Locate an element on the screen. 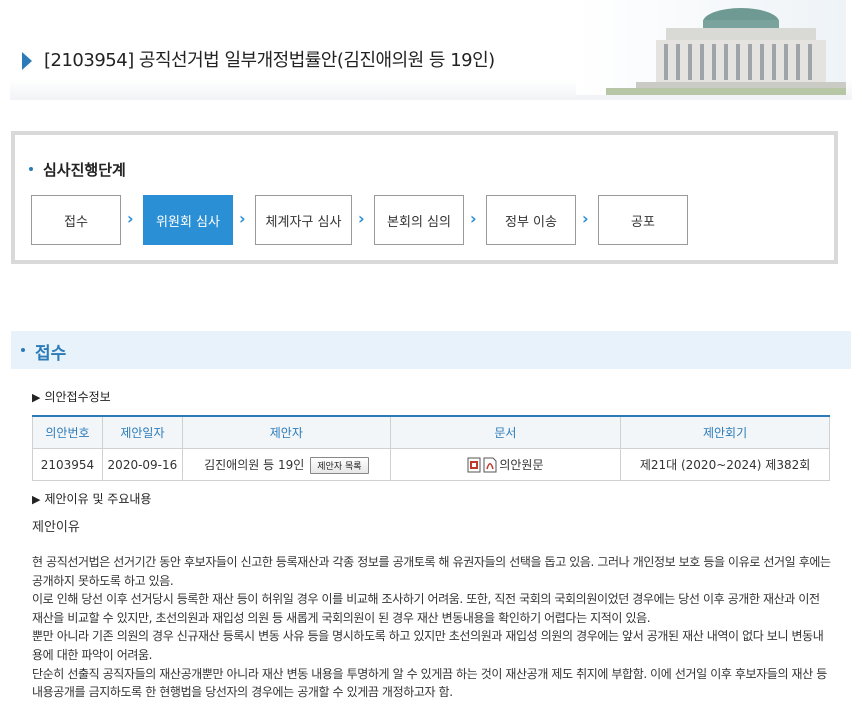 The height and width of the screenshot is (723, 862). proposer-list-button: 제안자 목록 is located at coordinates (339, 465).